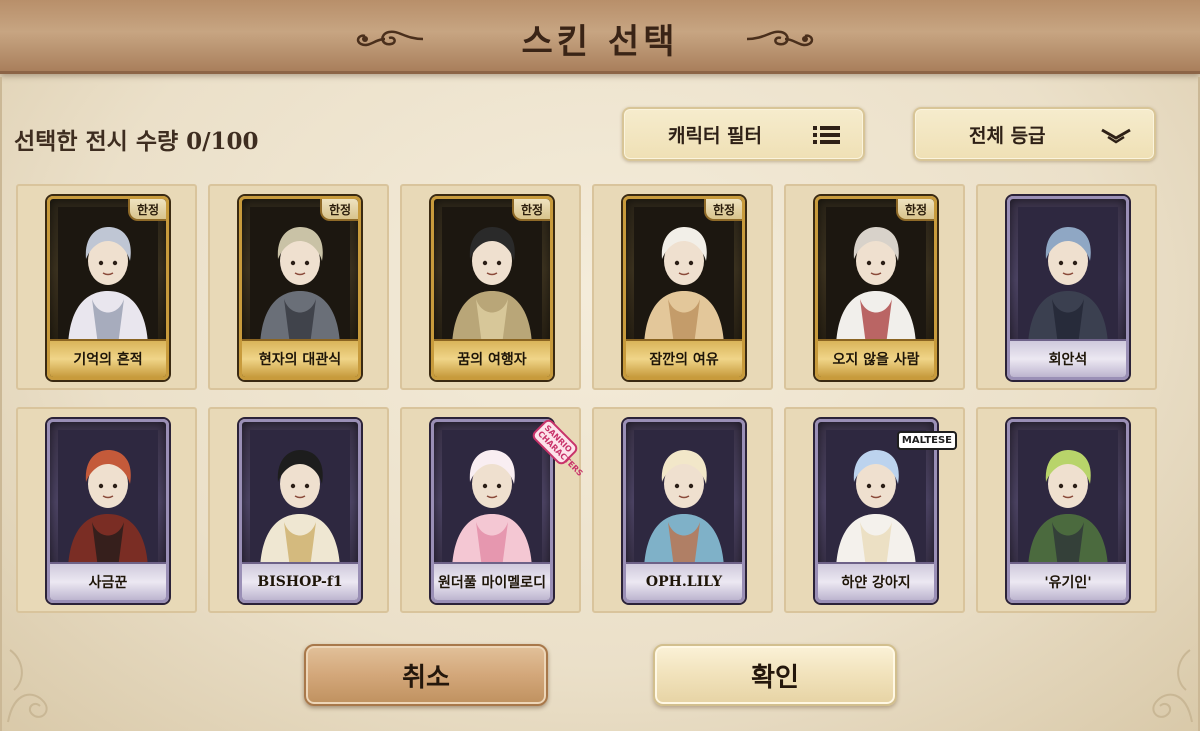 Image resolution: width=1200 pixels, height=731 pixels. I want to click on header-bar: 스킨 선택, so click(600, 37).